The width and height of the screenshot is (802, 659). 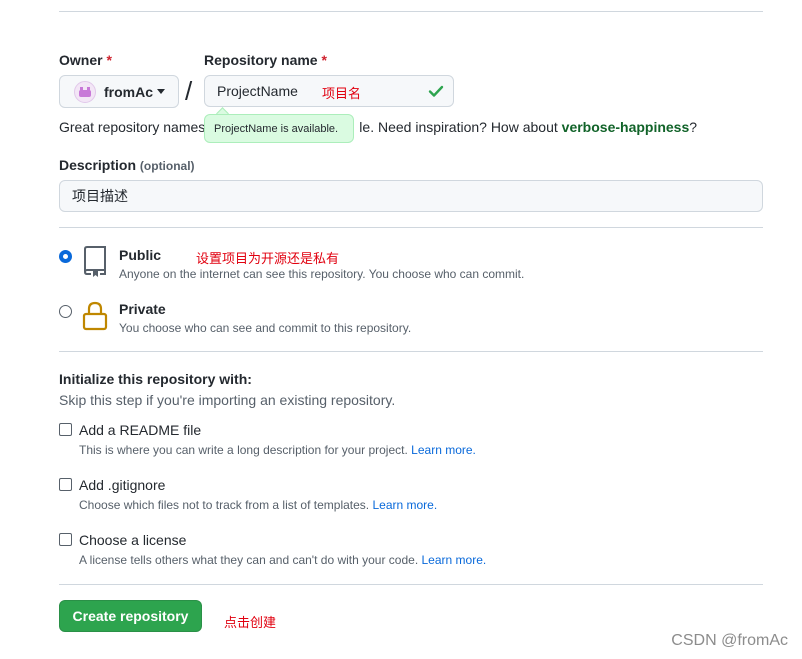 I want to click on owner-dropdown-button: fromAc, so click(x=119, y=91).